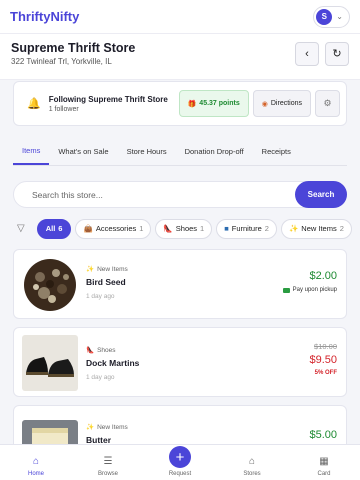 Image resolution: width=360 pixels, height=480 pixels. Describe the element at coordinates (73, 48) in the screenshot. I see `store-name: Supreme Thrift Store` at that location.